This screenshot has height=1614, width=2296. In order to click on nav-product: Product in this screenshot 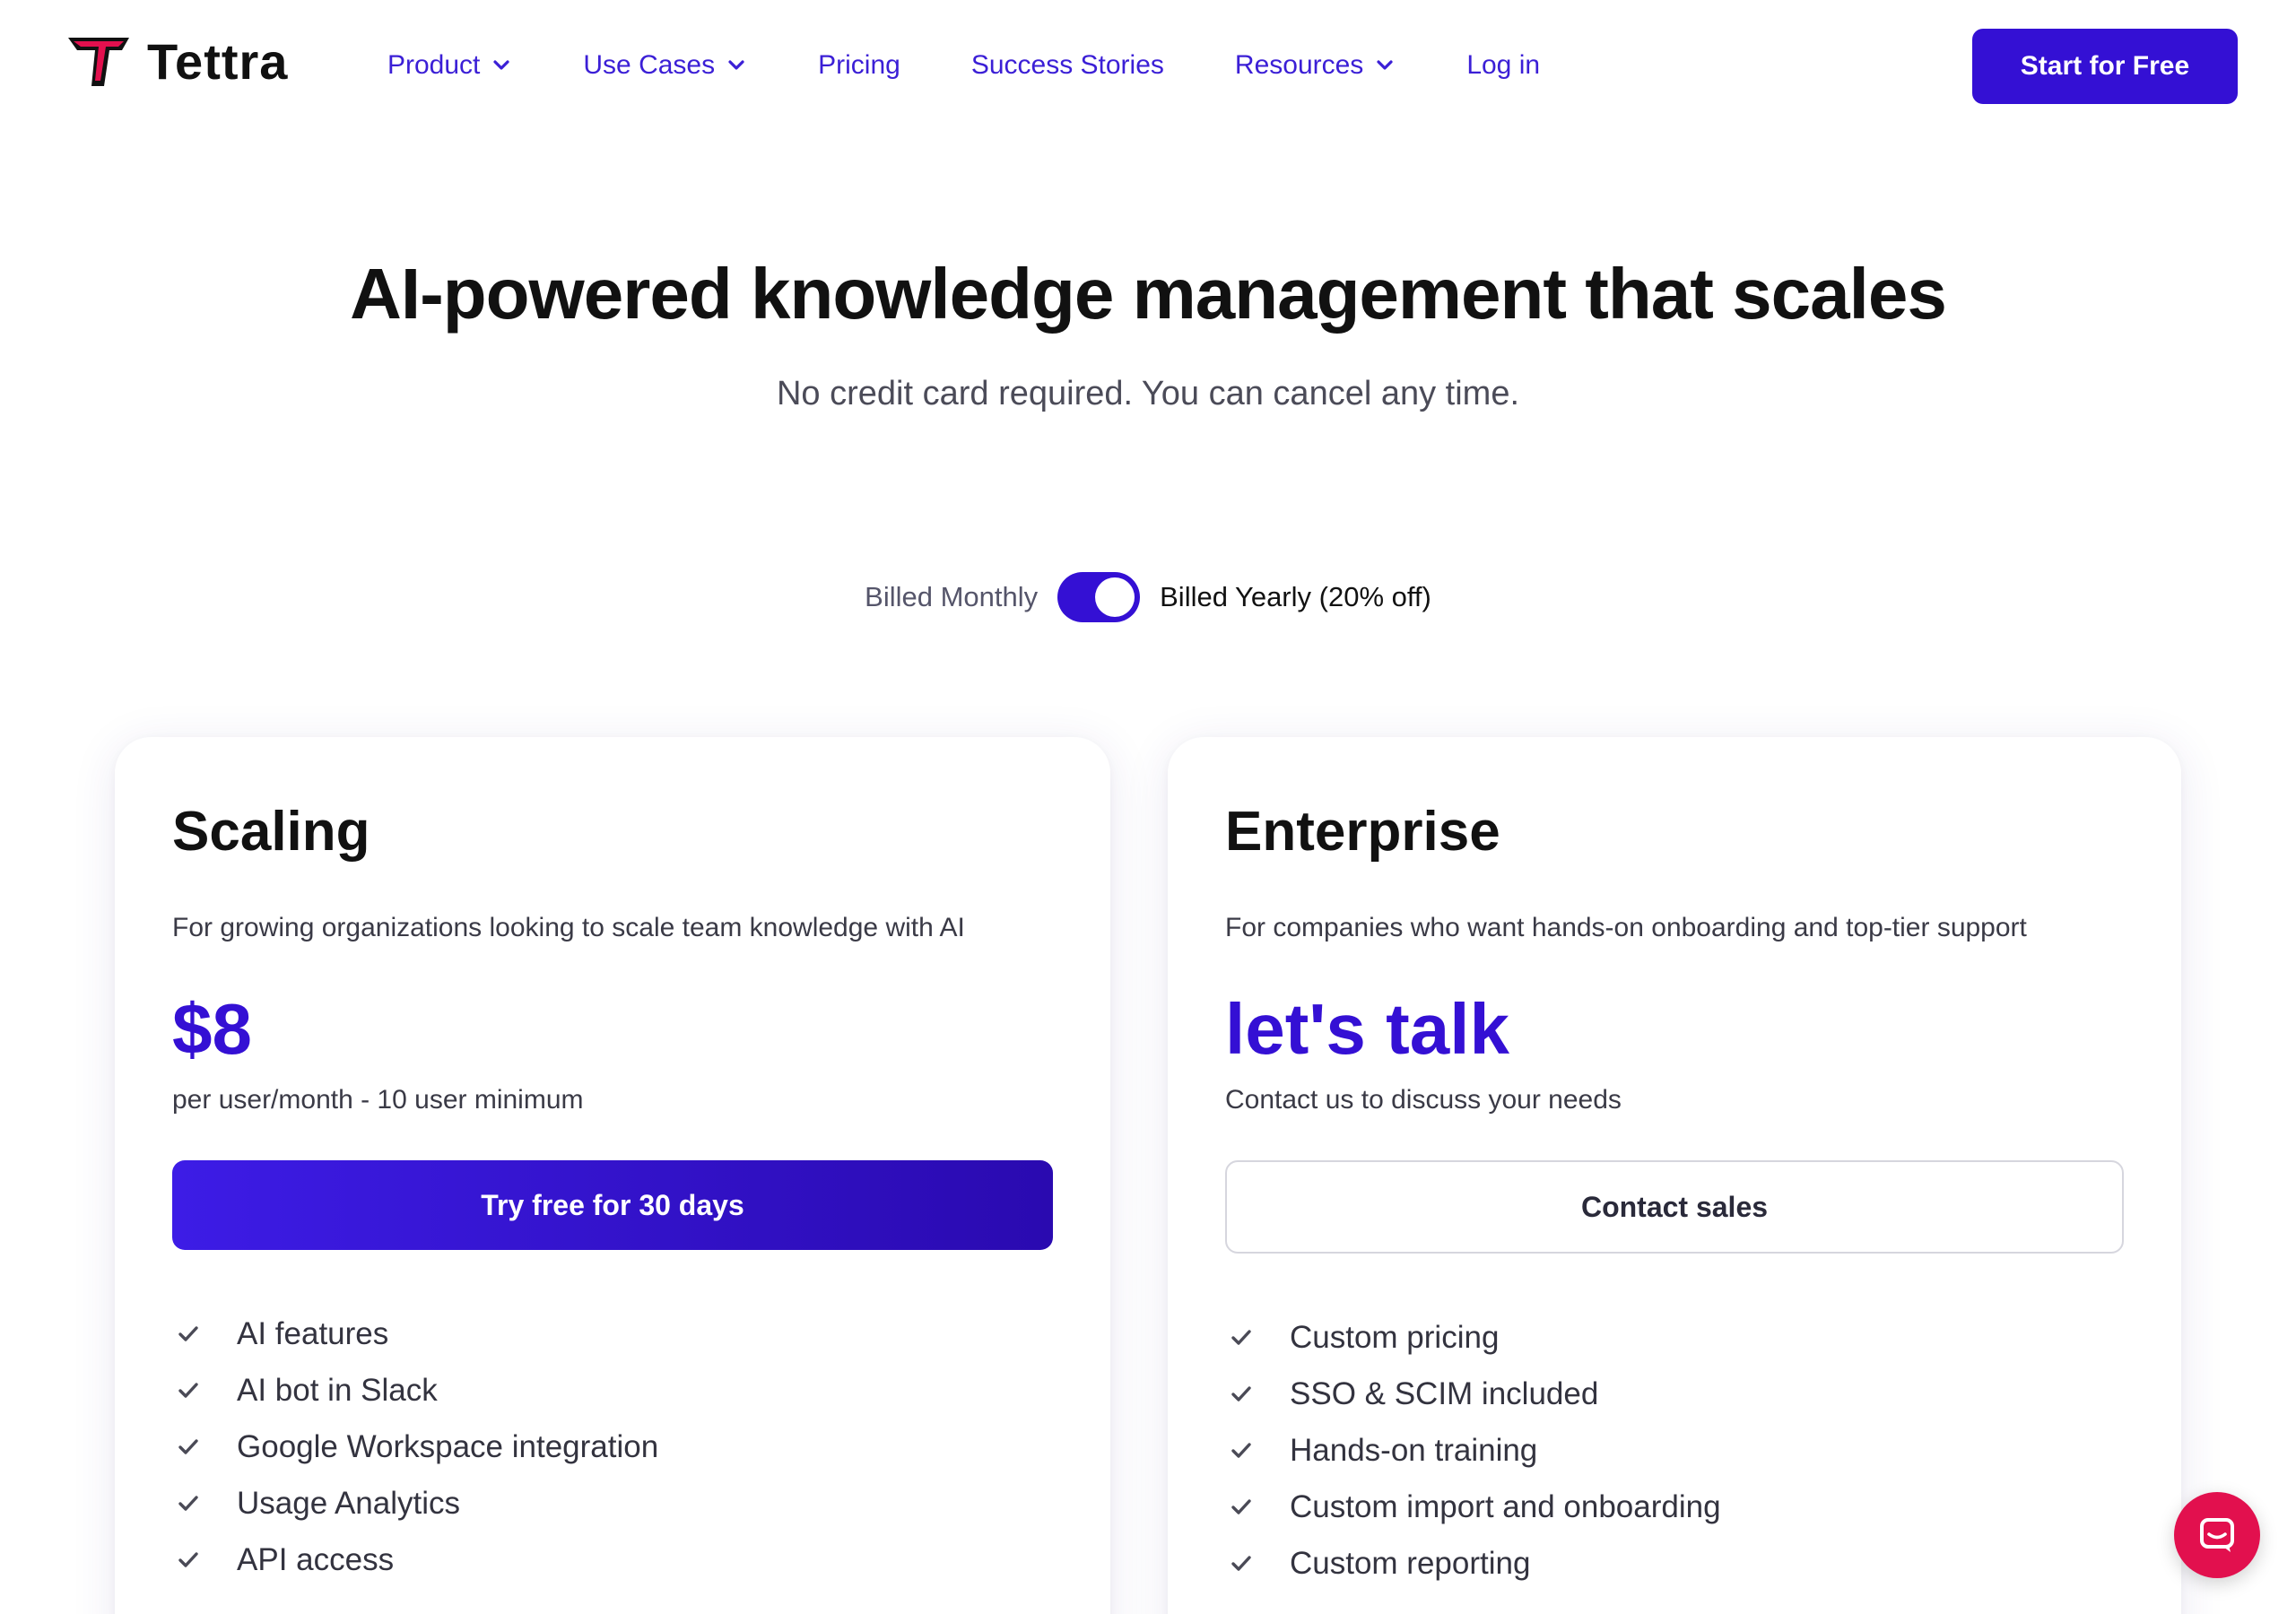, I will do `click(449, 65)`.